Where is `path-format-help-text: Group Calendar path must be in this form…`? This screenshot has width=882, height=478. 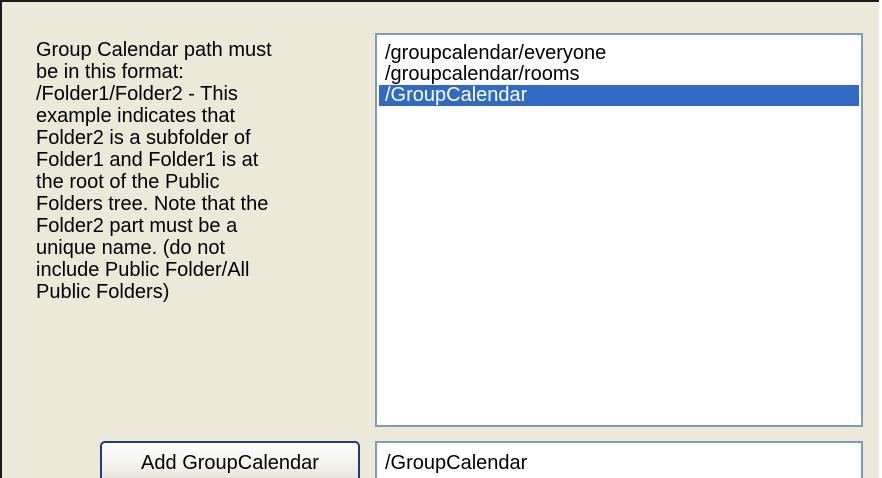
path-format-help-text: Group Calendar path must be in this form… is located at coordinates (154, 171).